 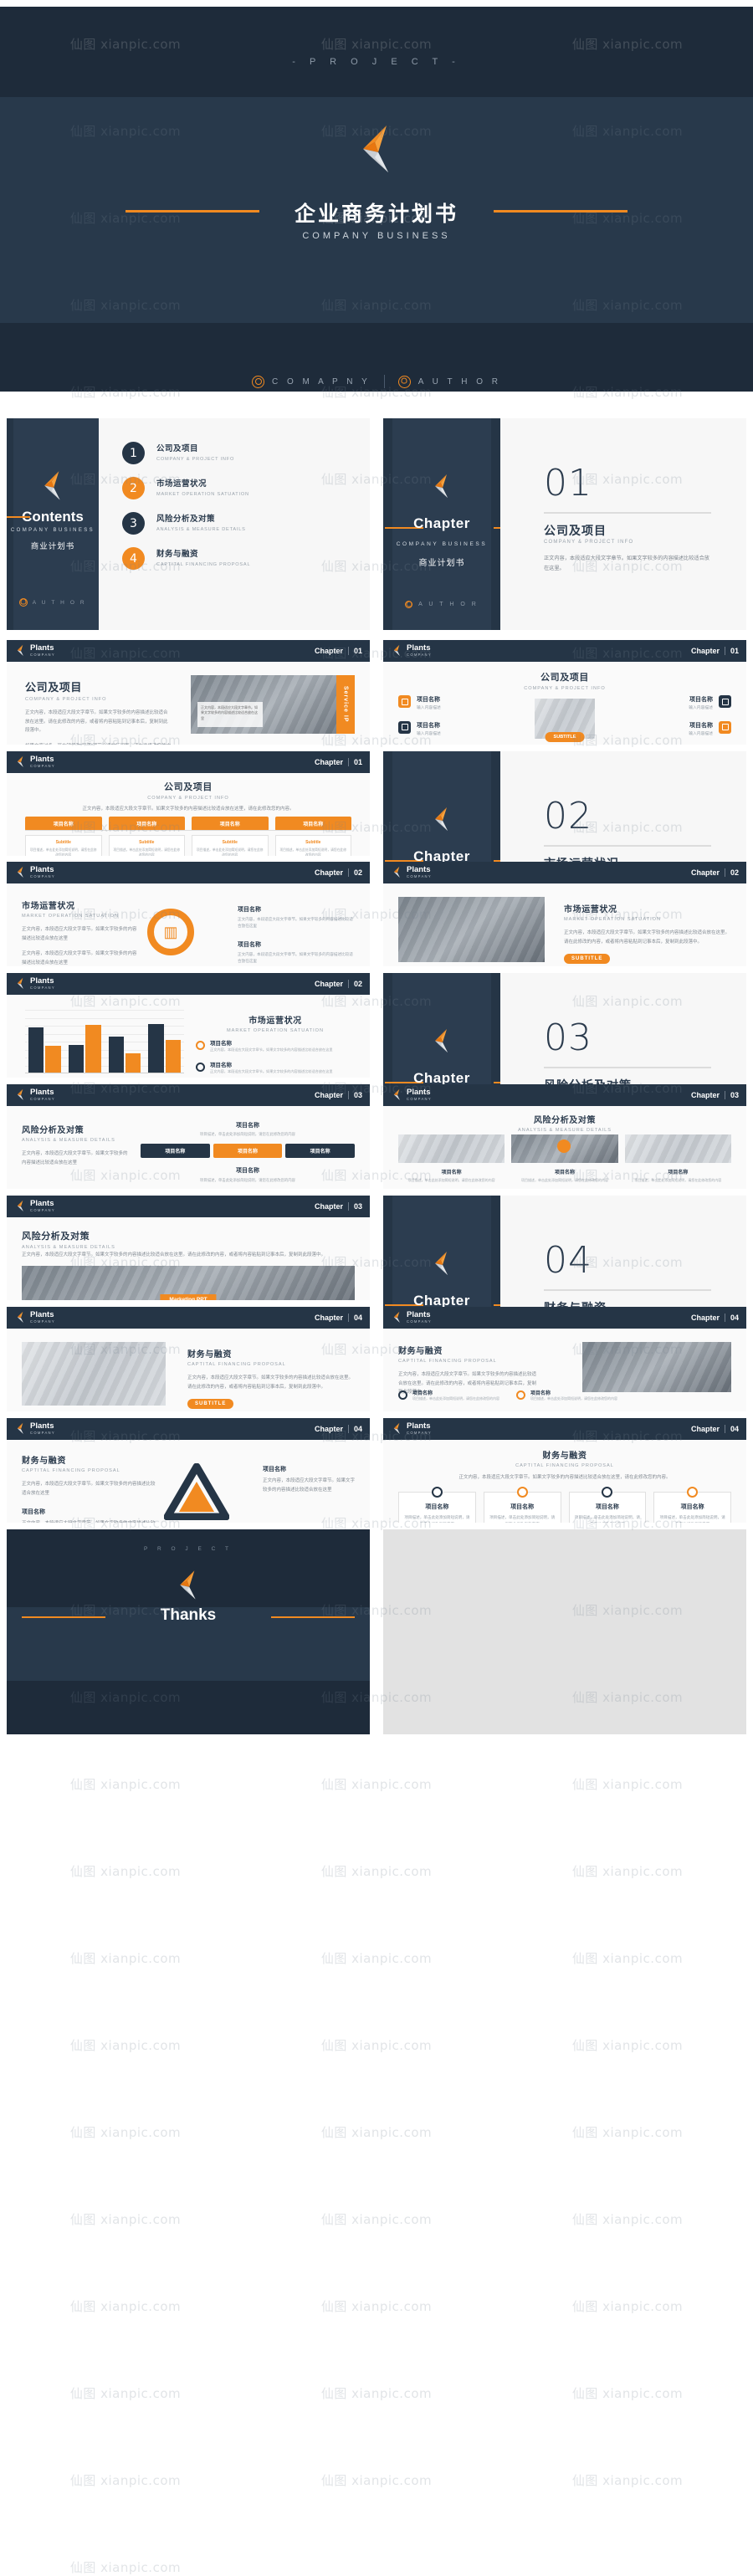 What do you see at coordinates (240, 453) in the screenshot?
I see `list-item: 1 公司及项目 COMPANY & PROJECT INFO` at bounding box center [240, 453].